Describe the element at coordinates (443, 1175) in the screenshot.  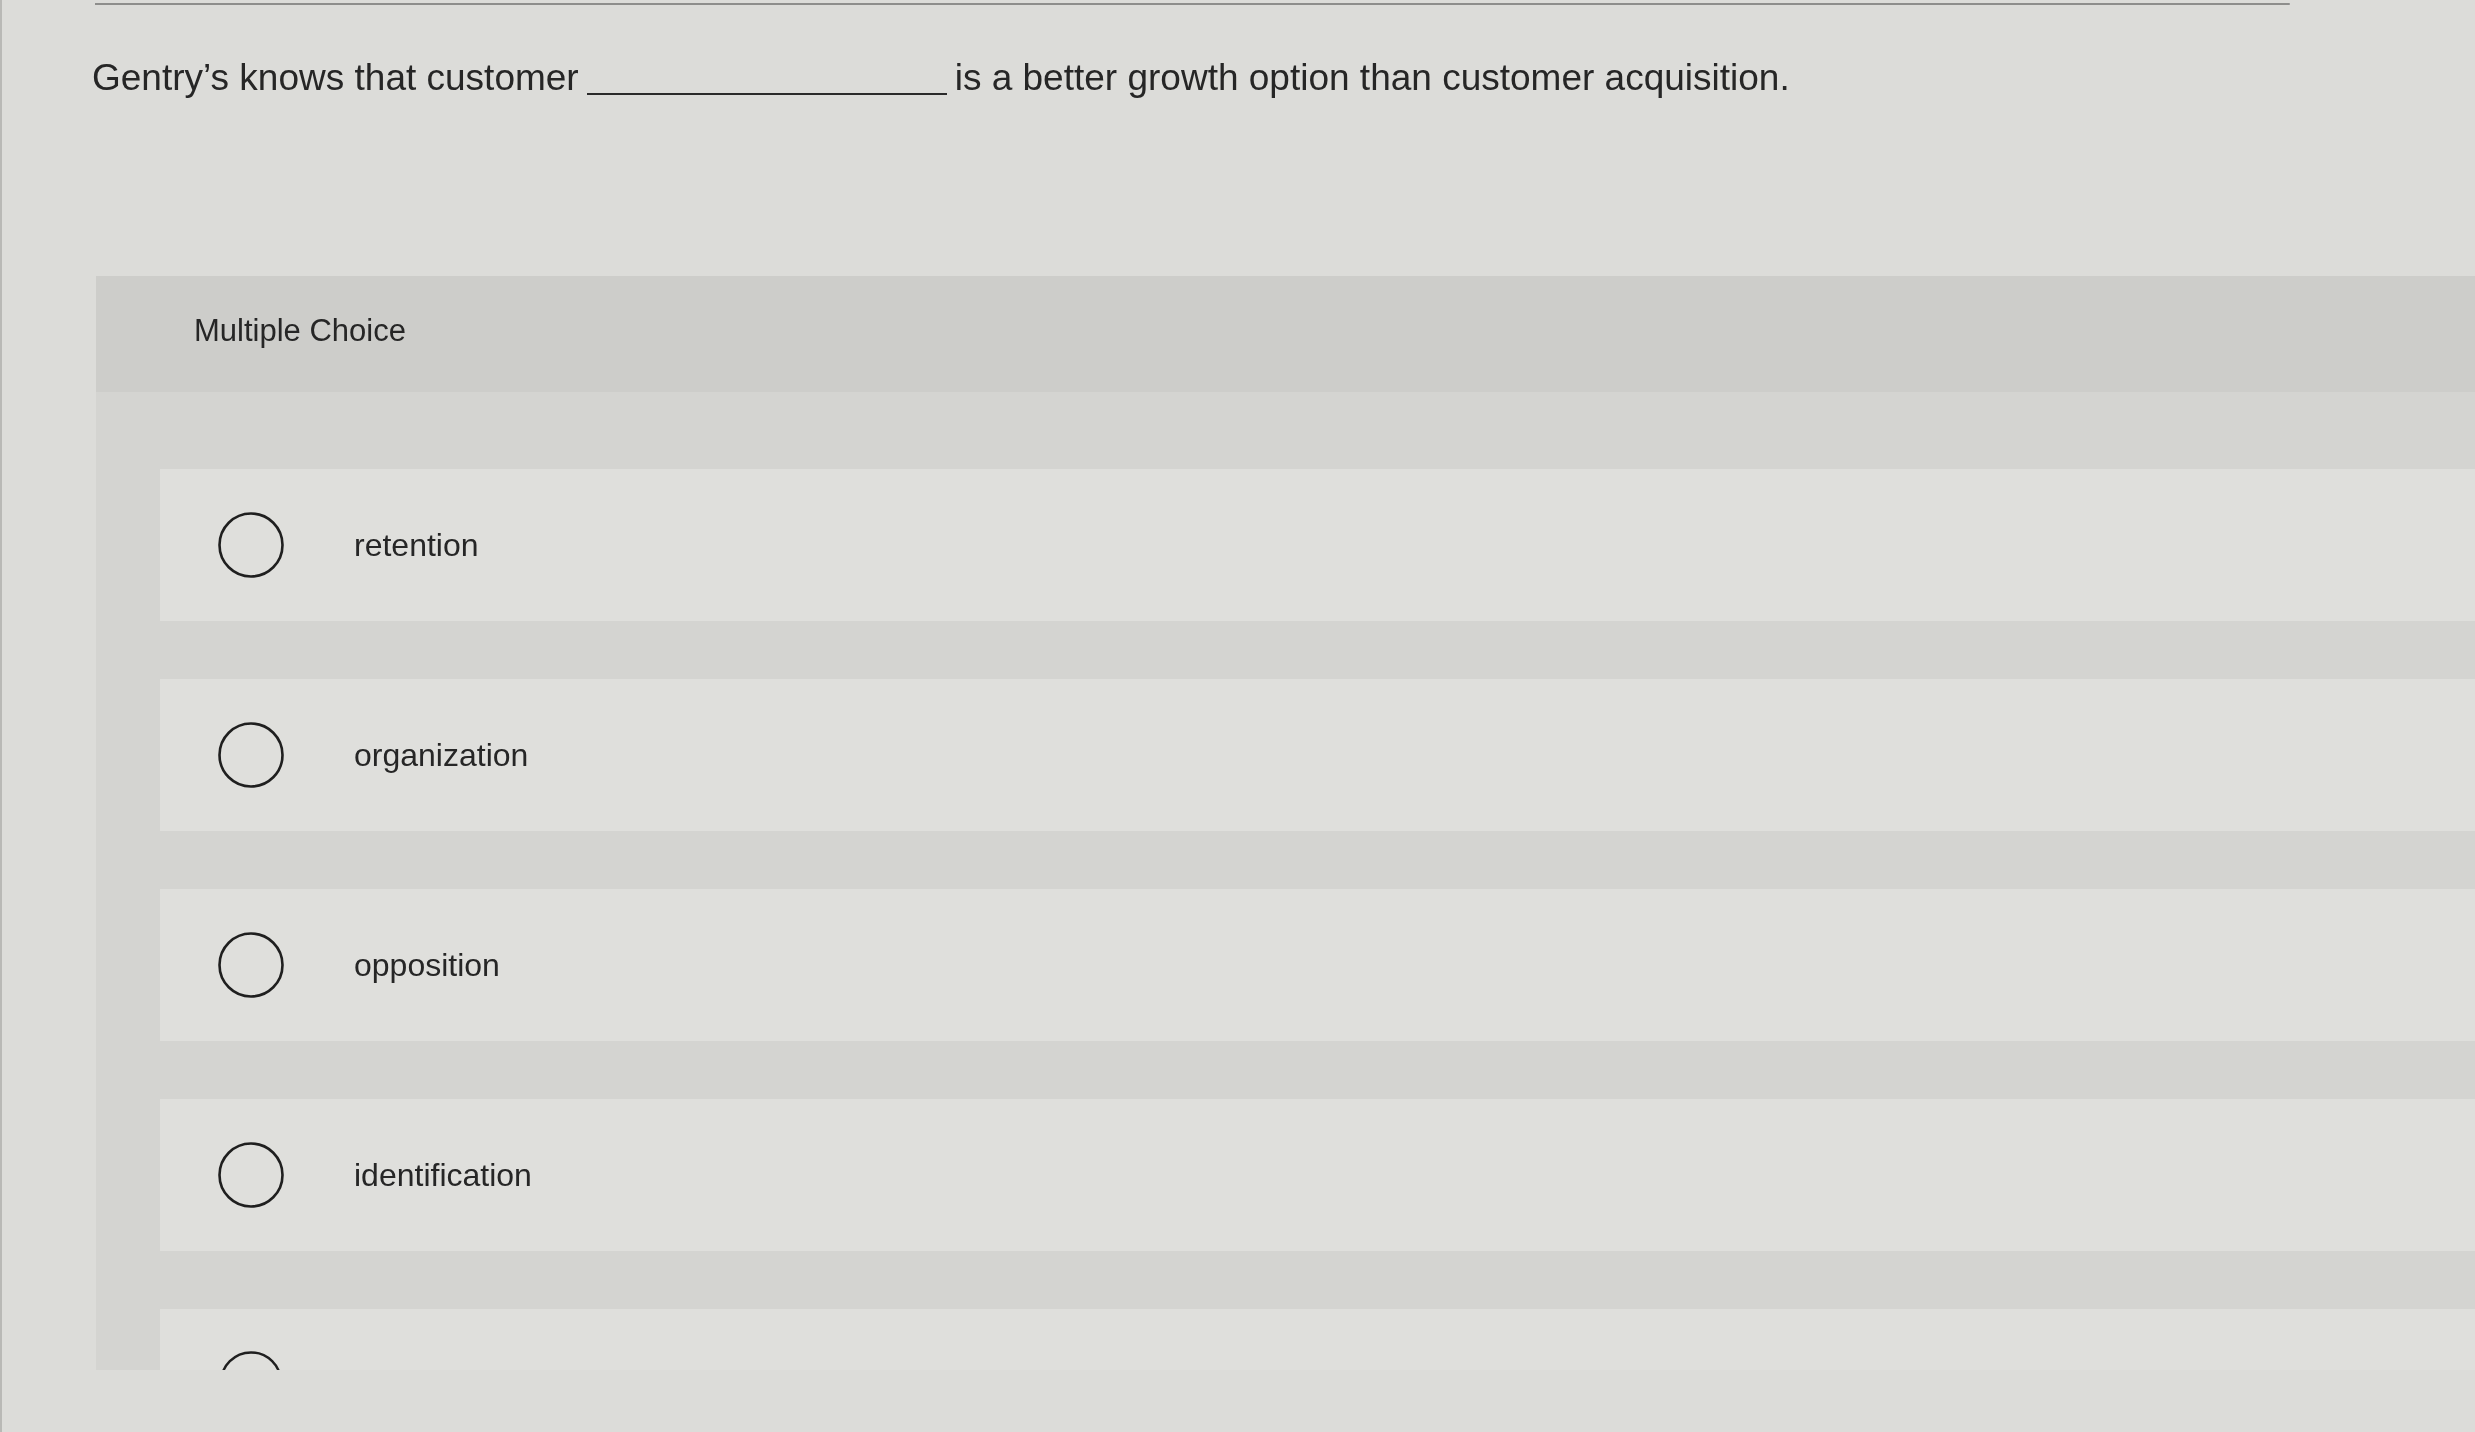
I see `option-label: identification` at that location.